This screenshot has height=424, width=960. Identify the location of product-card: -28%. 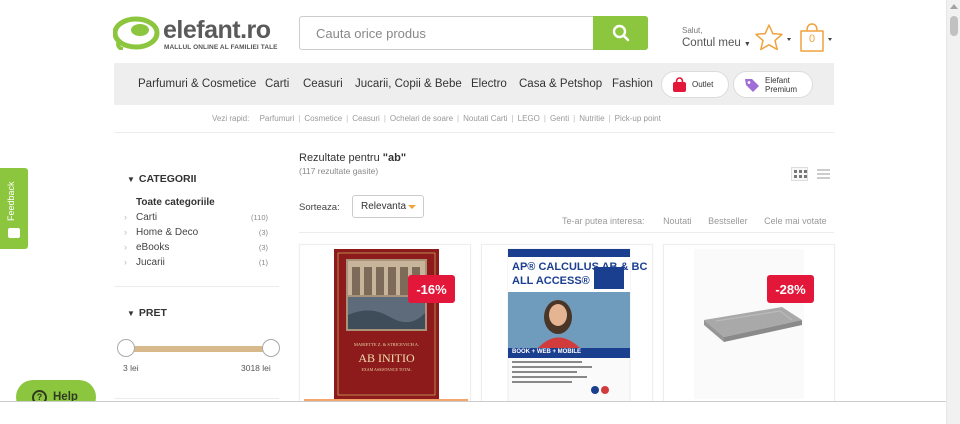
(749, 334).